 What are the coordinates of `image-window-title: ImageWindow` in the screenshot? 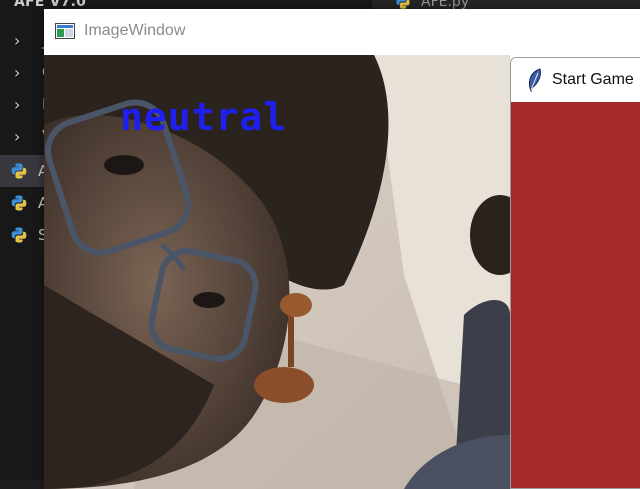 It's located at (135, 30).